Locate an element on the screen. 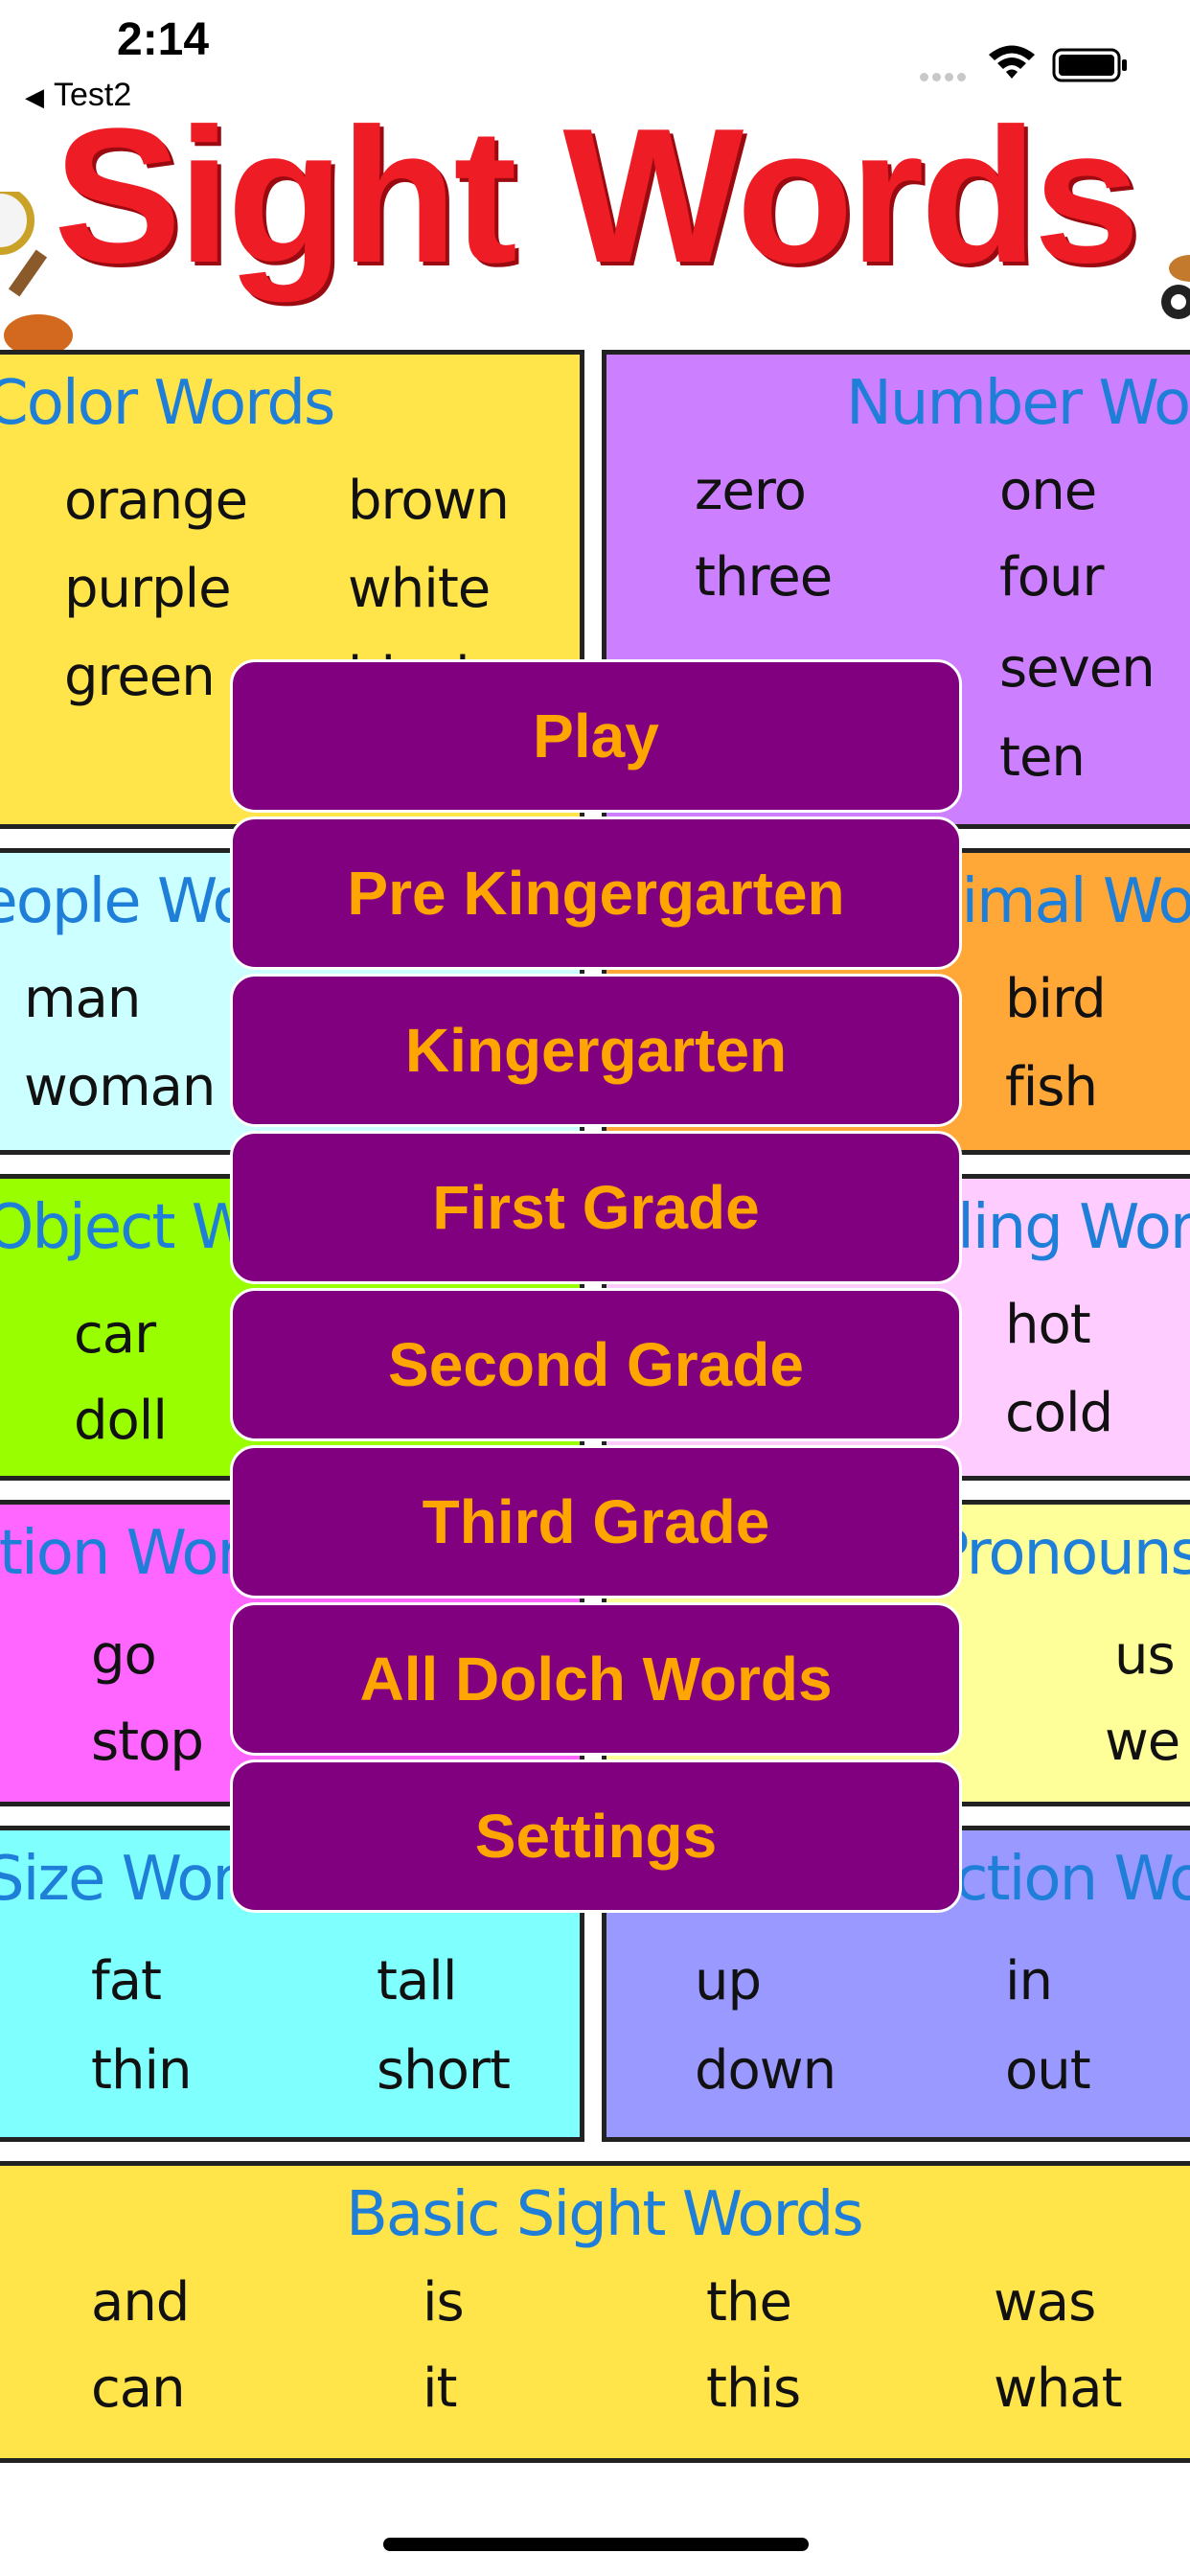  word: man is located at coordinates (83, 999).